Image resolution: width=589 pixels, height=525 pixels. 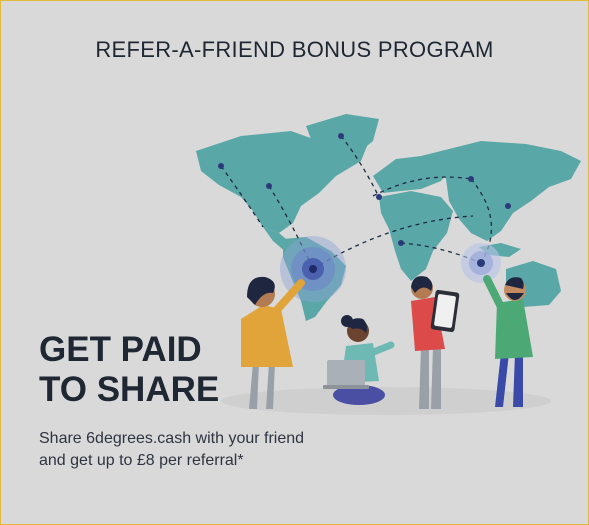 I want to click on headline-line1: GET PAID, so click(x=120, y=349).